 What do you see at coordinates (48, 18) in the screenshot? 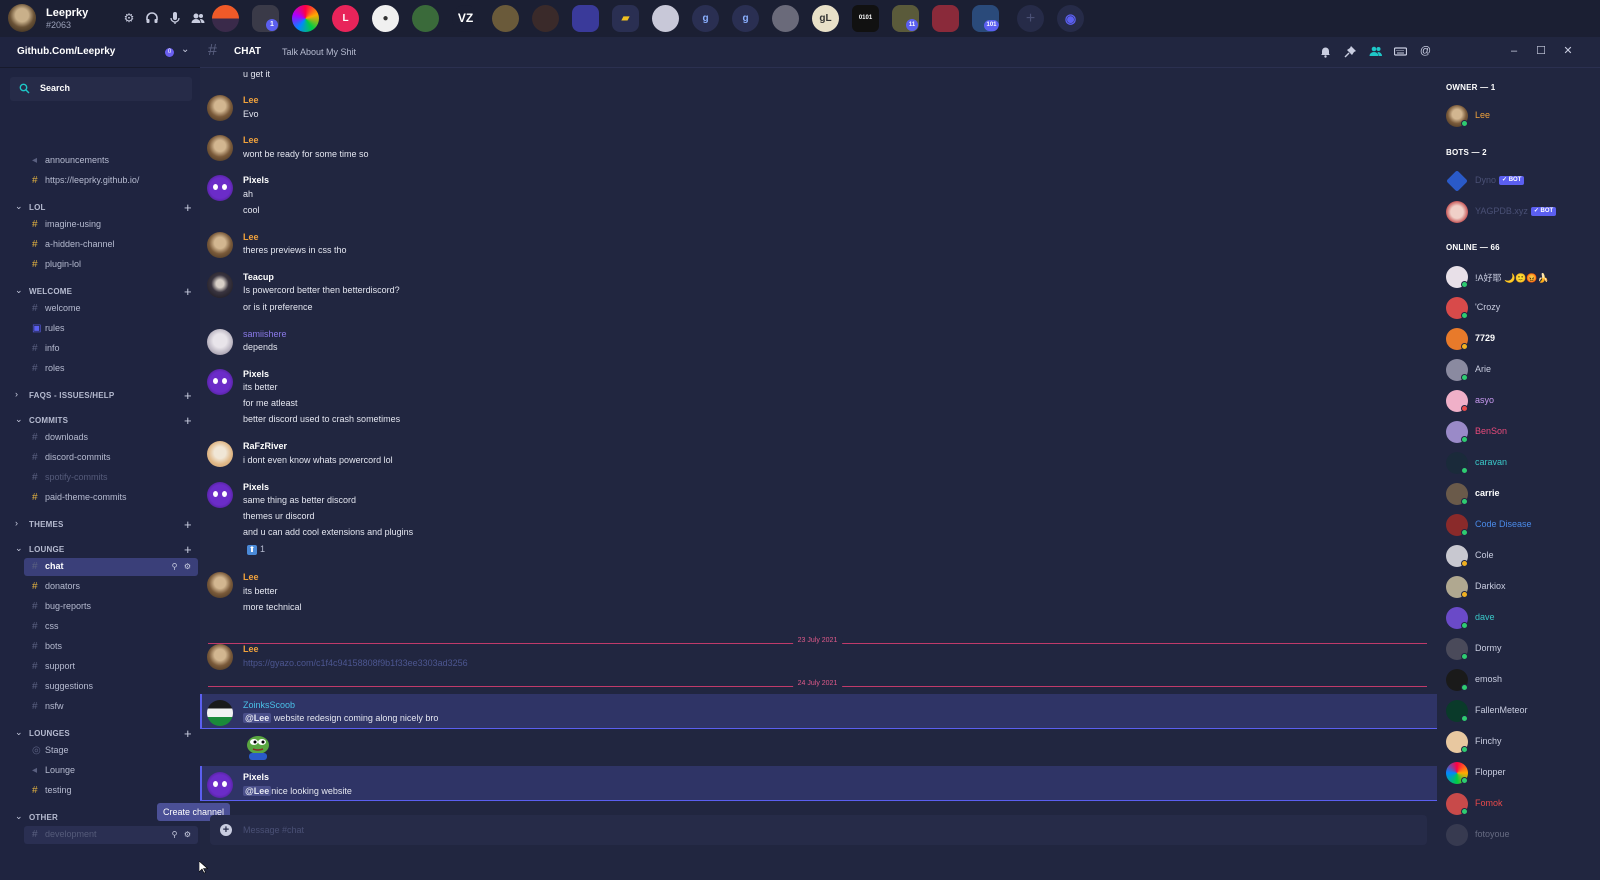
I see `user-panel: Leeprky #2063` at bounding box center [48, 18].